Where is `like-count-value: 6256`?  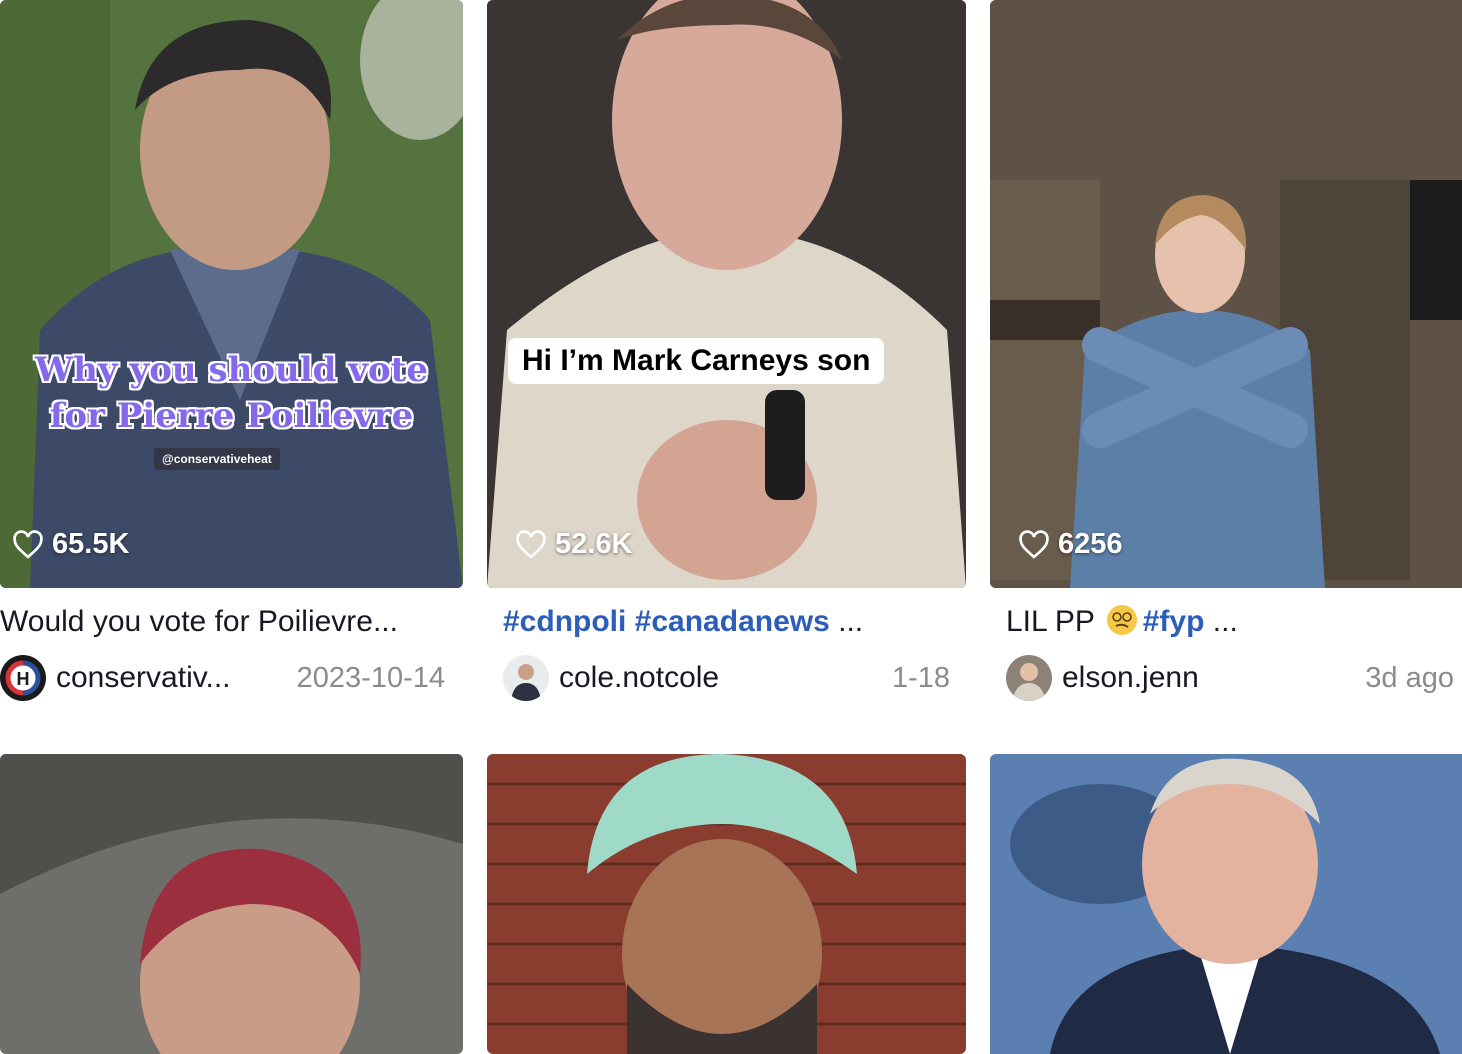
like-count-value: 6256 is located at coordinates (1090, 544).